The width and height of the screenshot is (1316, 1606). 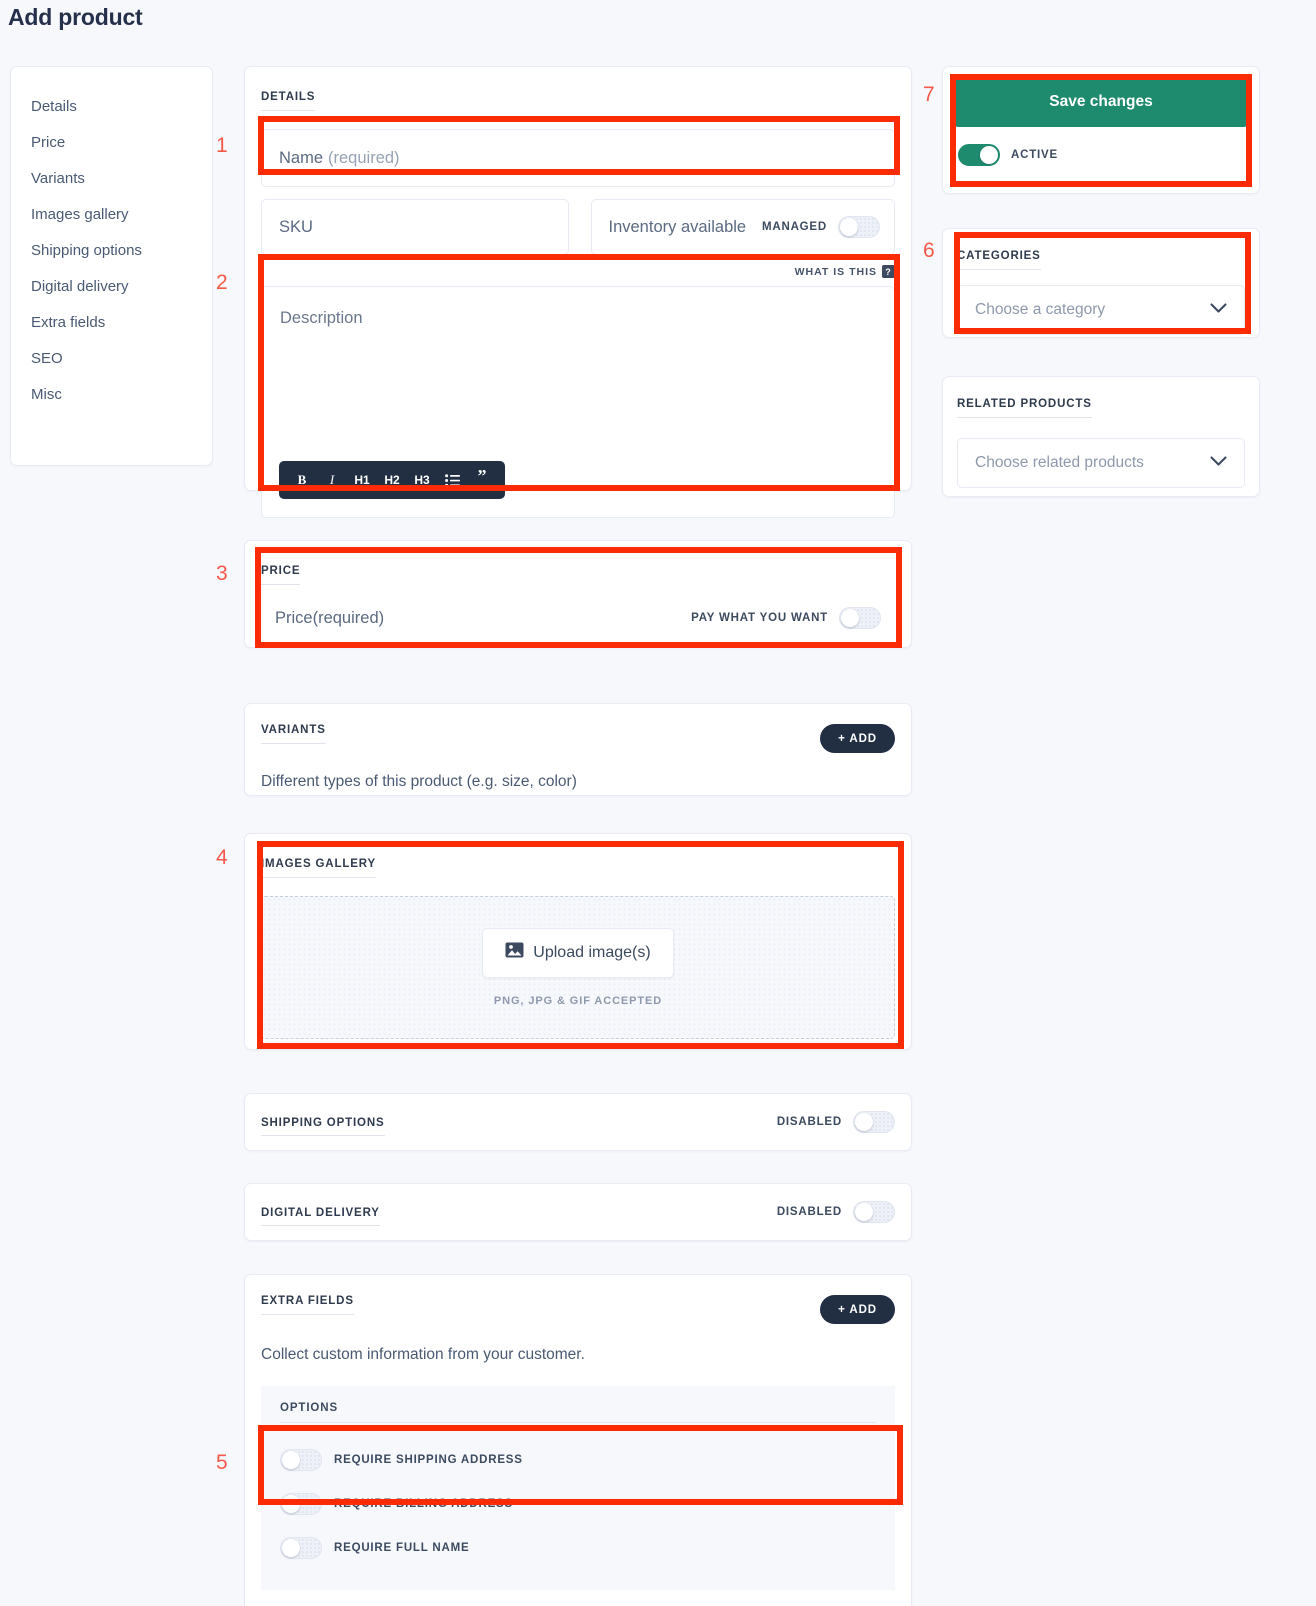 I want to click on sidebar-item-seo: SEO, so click(x=111, y=359).